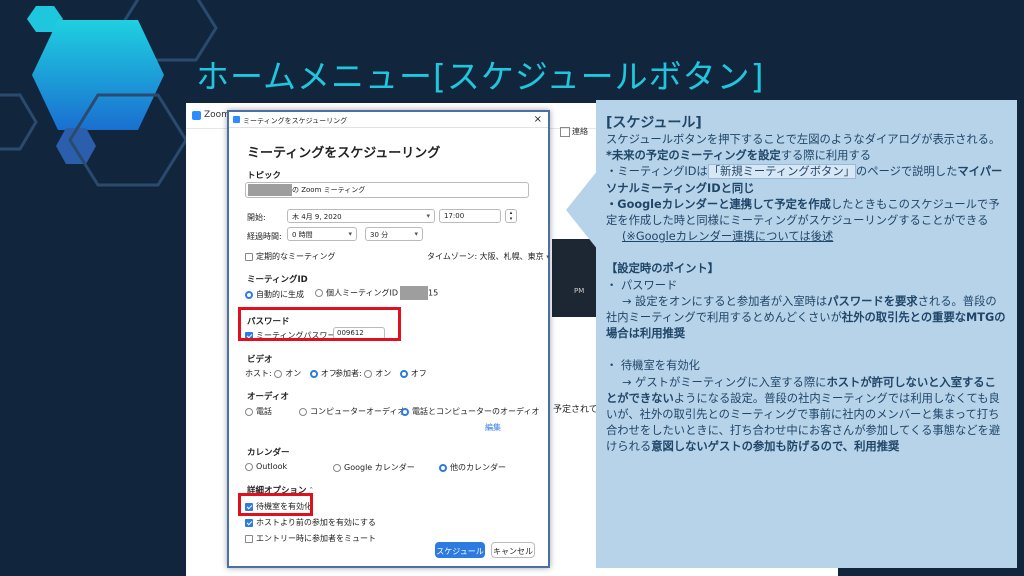  What do you see at coordinates (344, 153) in the screenshot?
I see `dialog-heading: ミーティングをスケジューリング` at bounding box center [344, 153].